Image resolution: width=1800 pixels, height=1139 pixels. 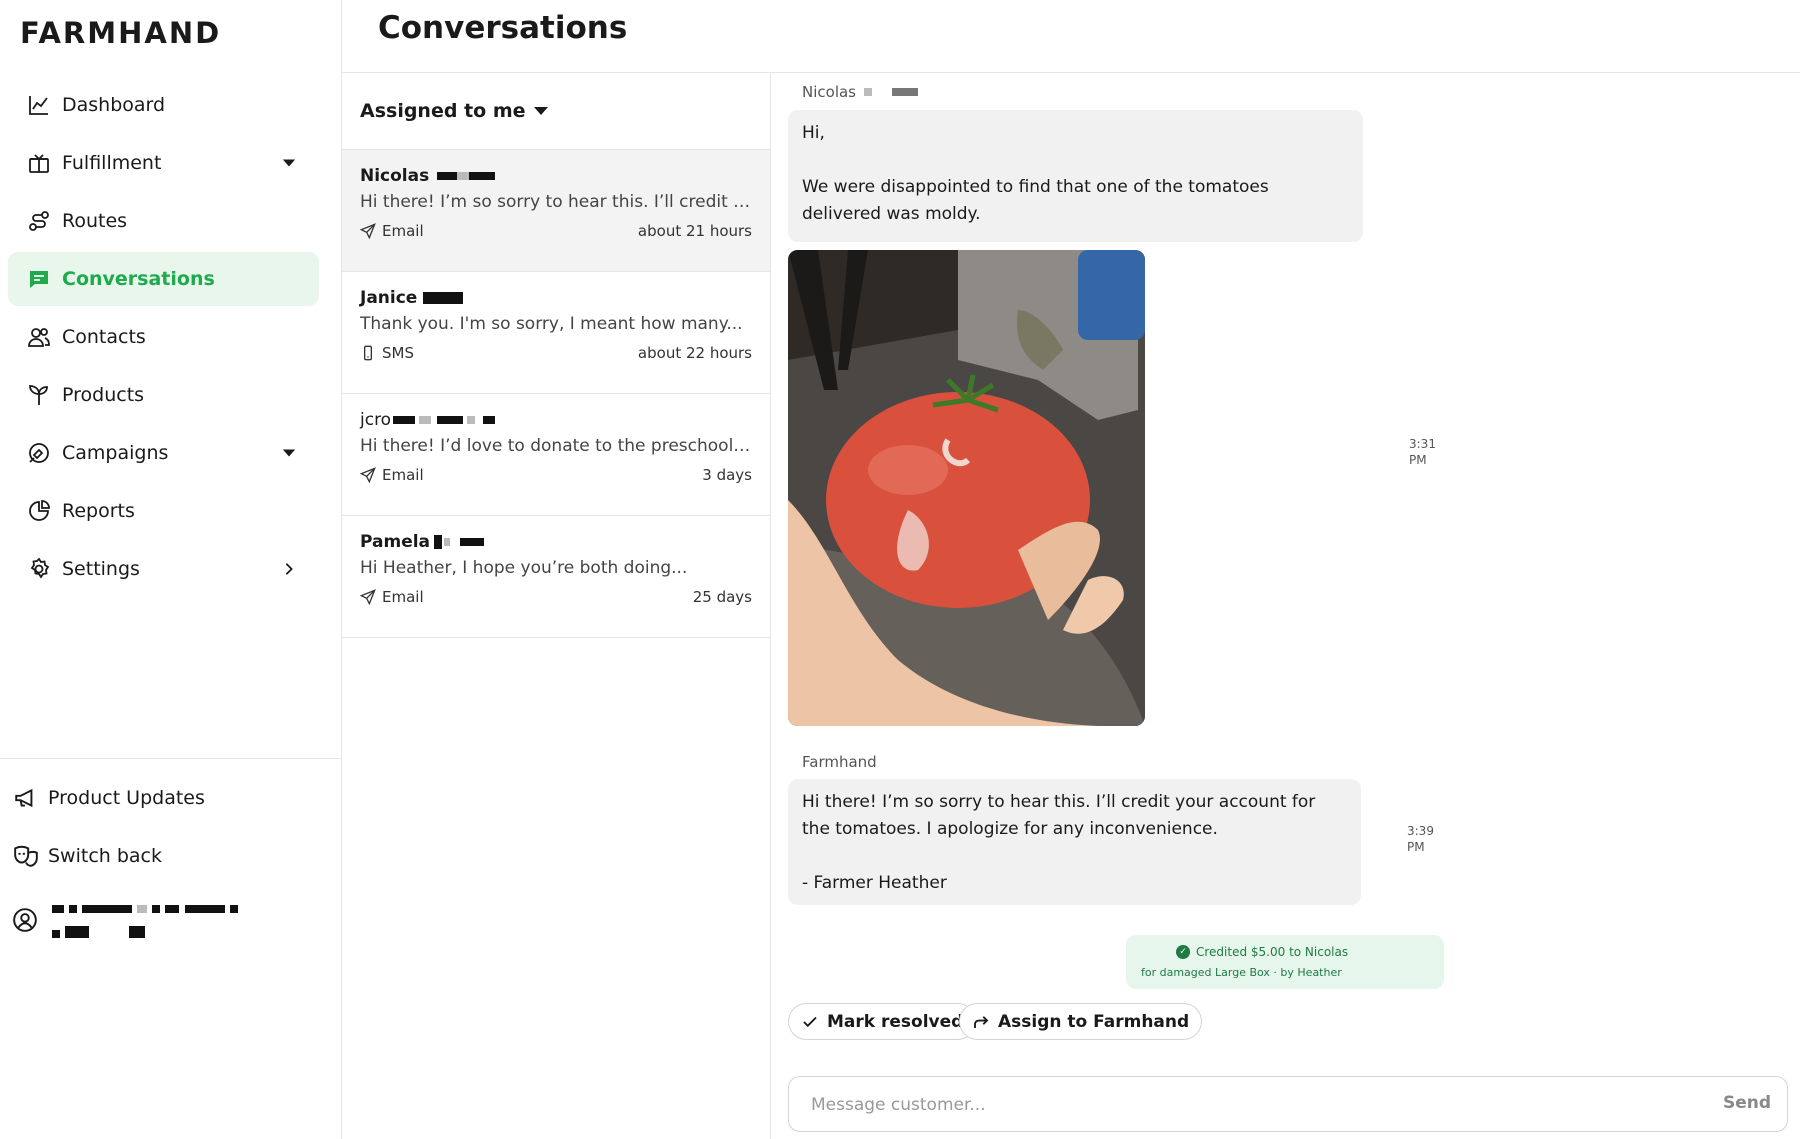 I want to click on user-circle-icon, so click(x=25, y=920).